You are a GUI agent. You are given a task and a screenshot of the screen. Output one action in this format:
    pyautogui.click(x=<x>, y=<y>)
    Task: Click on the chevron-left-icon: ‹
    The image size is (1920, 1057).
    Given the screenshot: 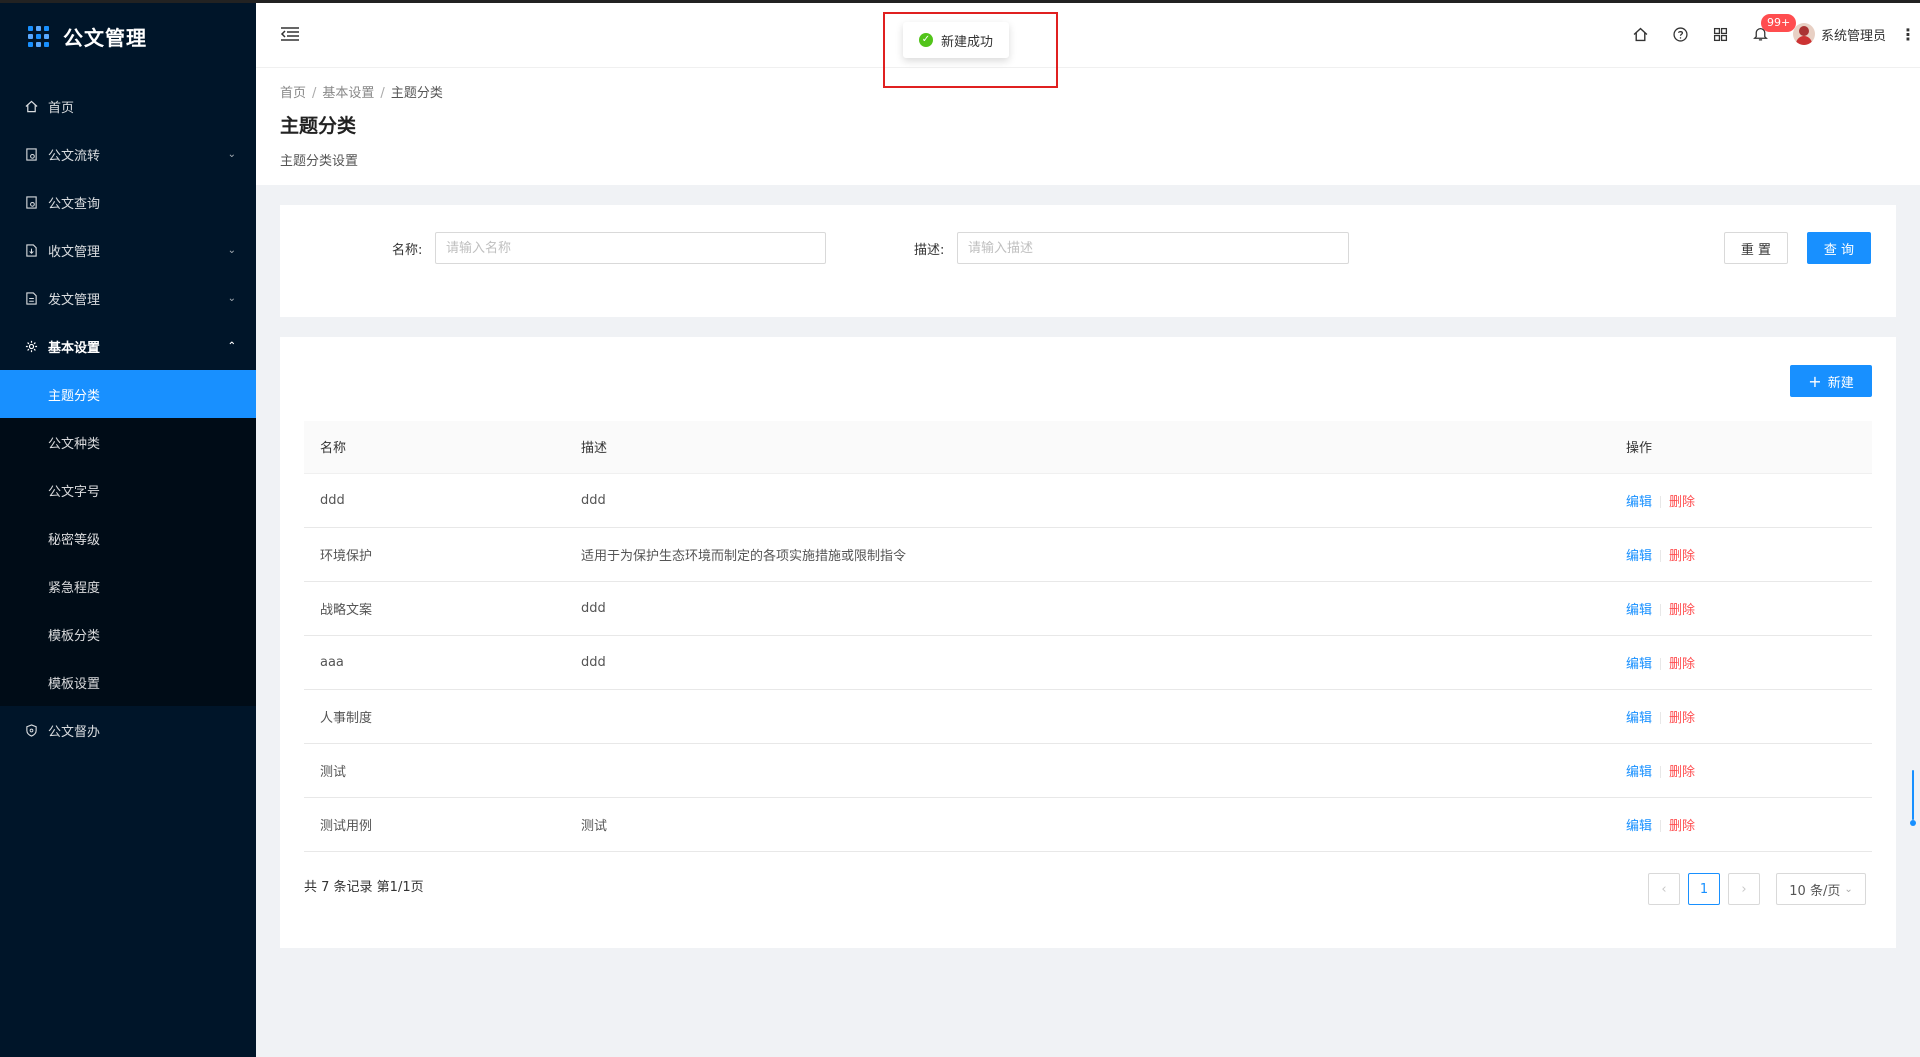 What is the action you would take?
    pyautogui.click(x=1664, y=889)
    